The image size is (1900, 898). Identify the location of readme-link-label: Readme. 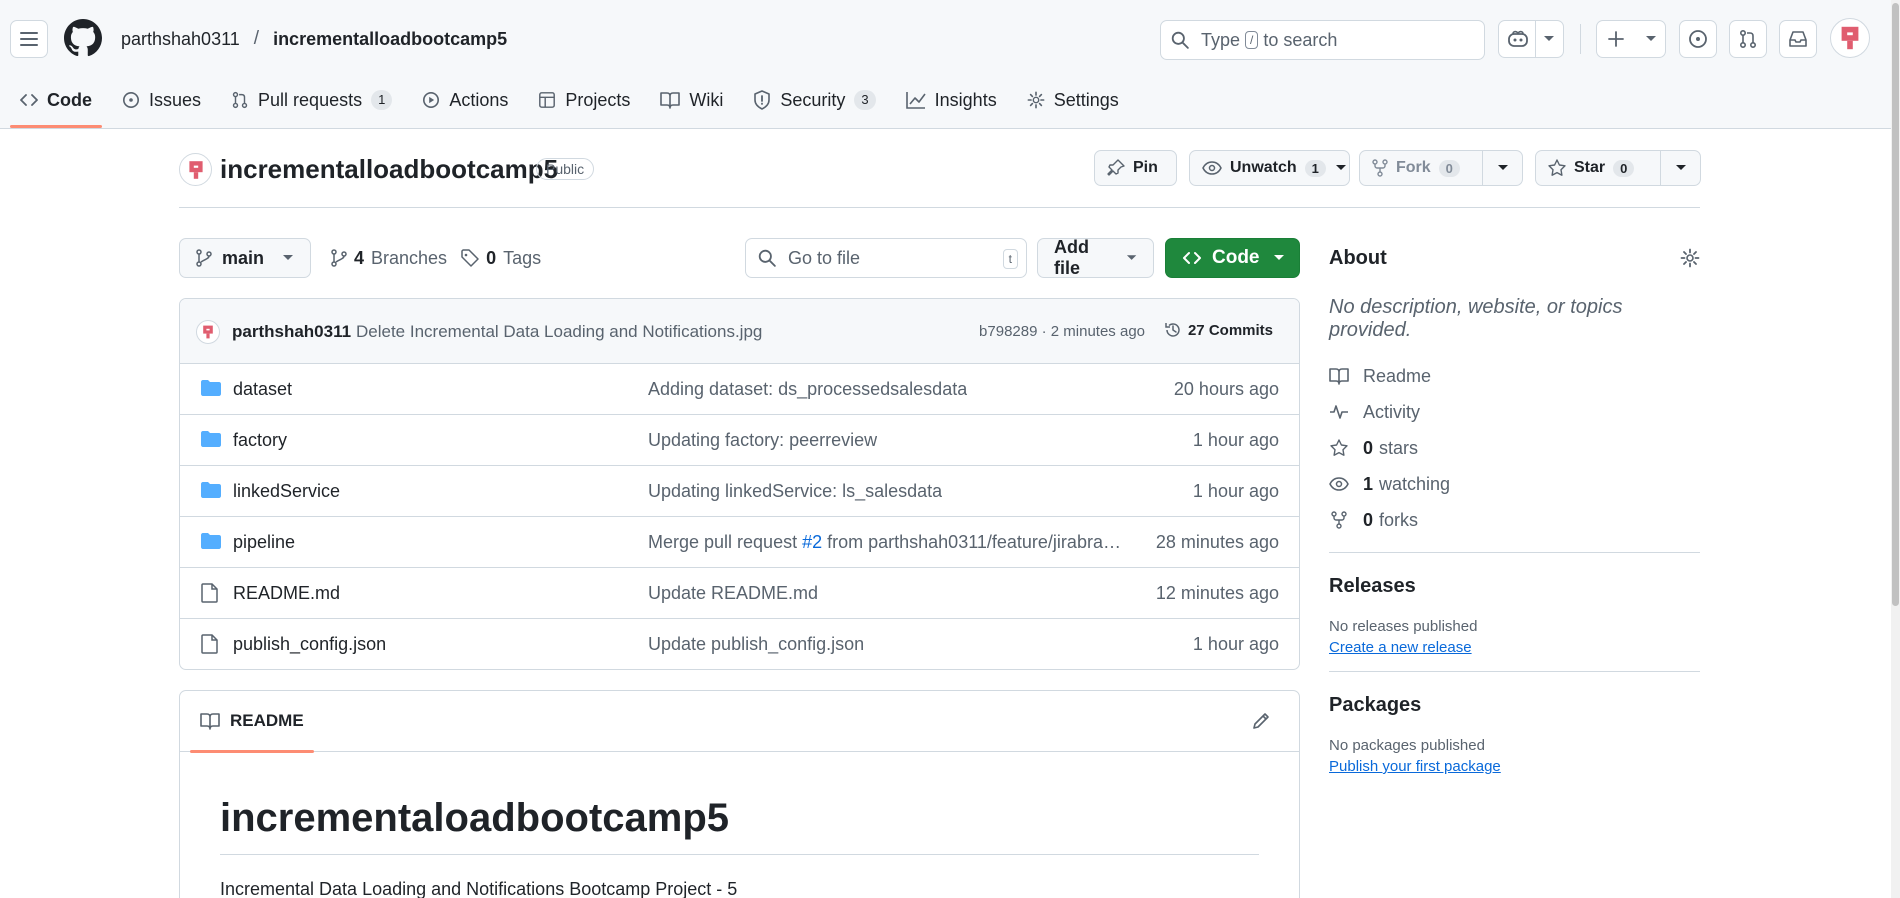
(1397, 375).